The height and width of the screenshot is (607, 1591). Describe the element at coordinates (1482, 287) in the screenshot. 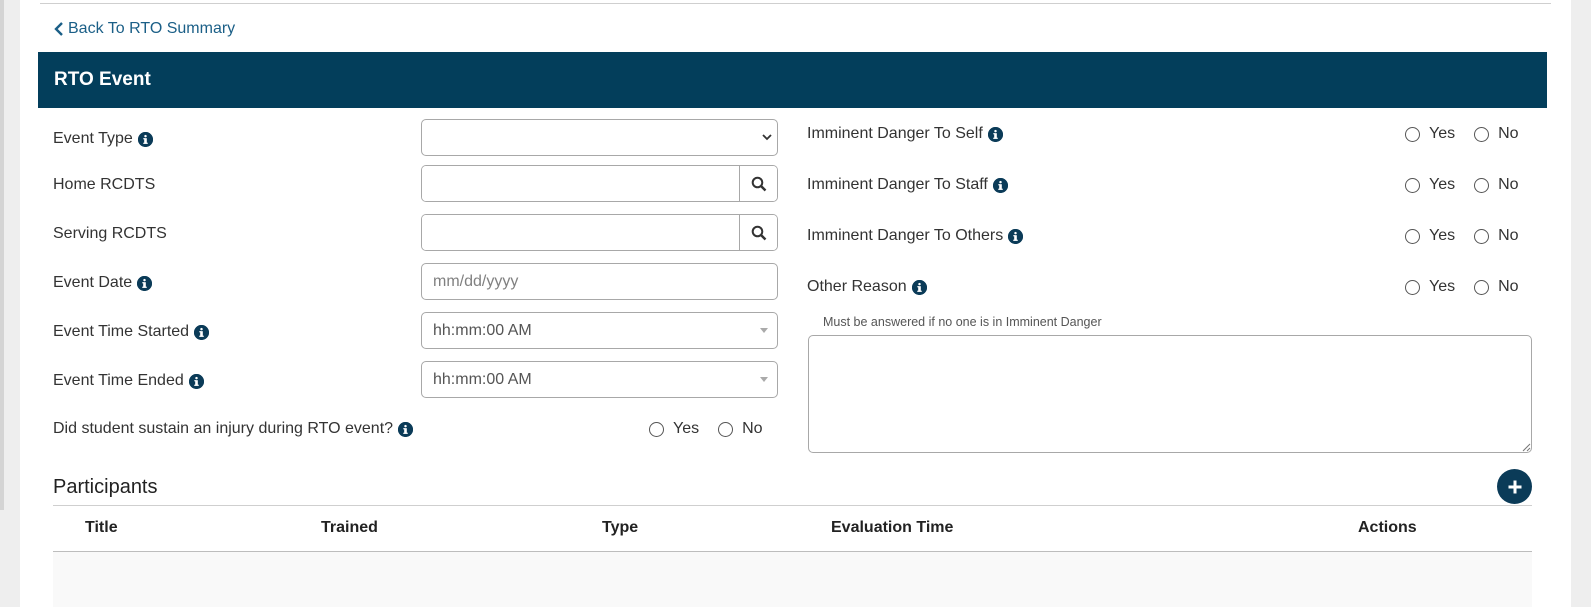

I see `other-reason-no-radio` at that location.